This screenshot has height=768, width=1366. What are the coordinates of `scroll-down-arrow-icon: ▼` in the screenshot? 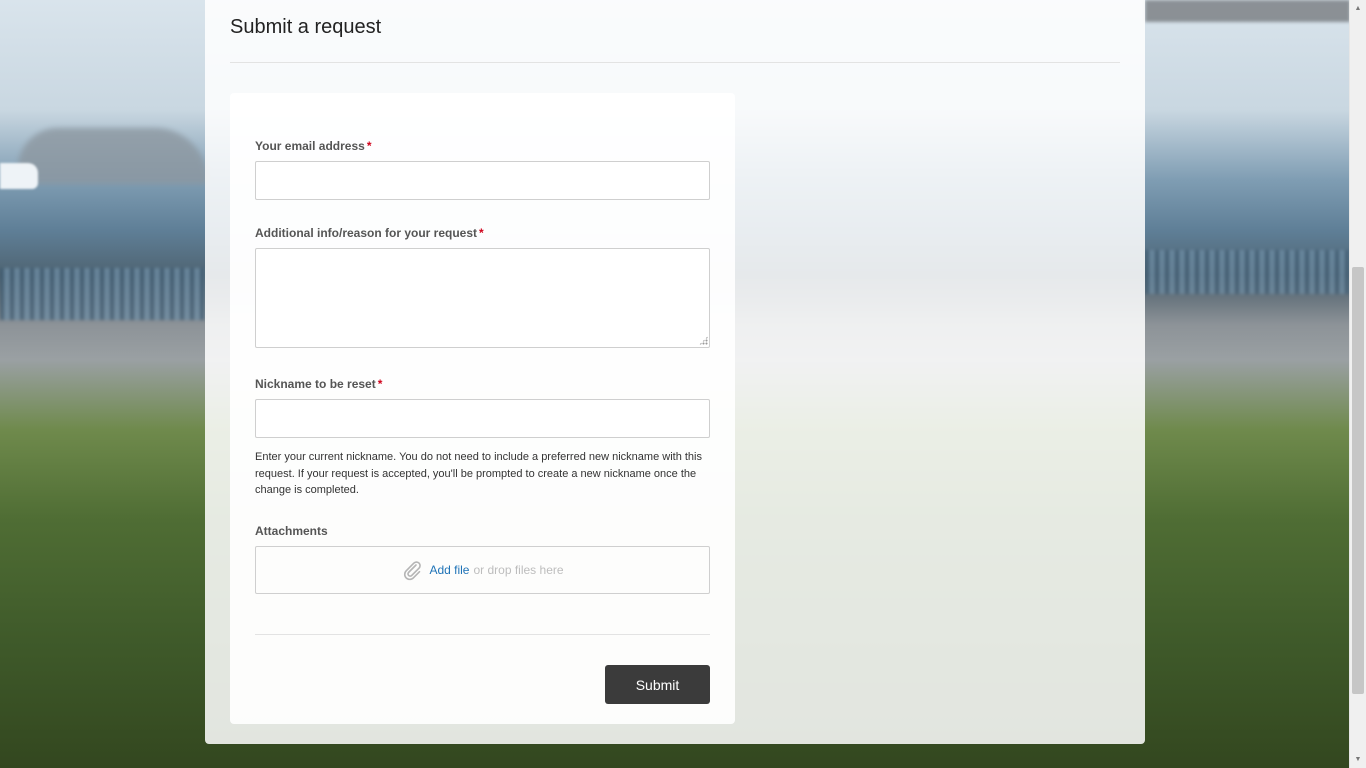 It's located at (1358, 759).